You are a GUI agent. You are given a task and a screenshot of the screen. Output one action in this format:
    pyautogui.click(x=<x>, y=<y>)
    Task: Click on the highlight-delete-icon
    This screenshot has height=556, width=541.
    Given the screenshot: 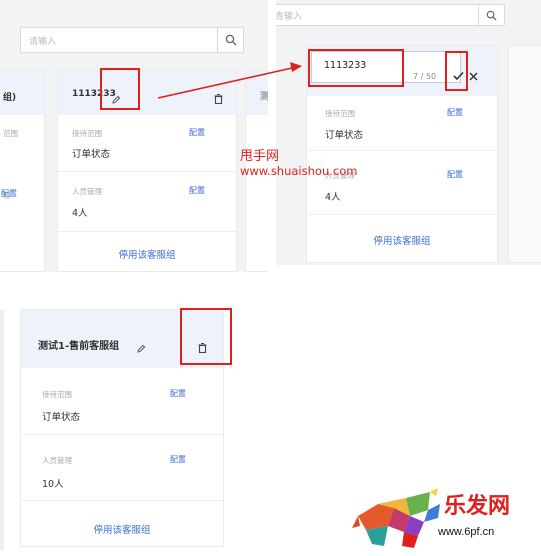 What is the action you would take?
    pyautogui.click(x=206, y=336)
    